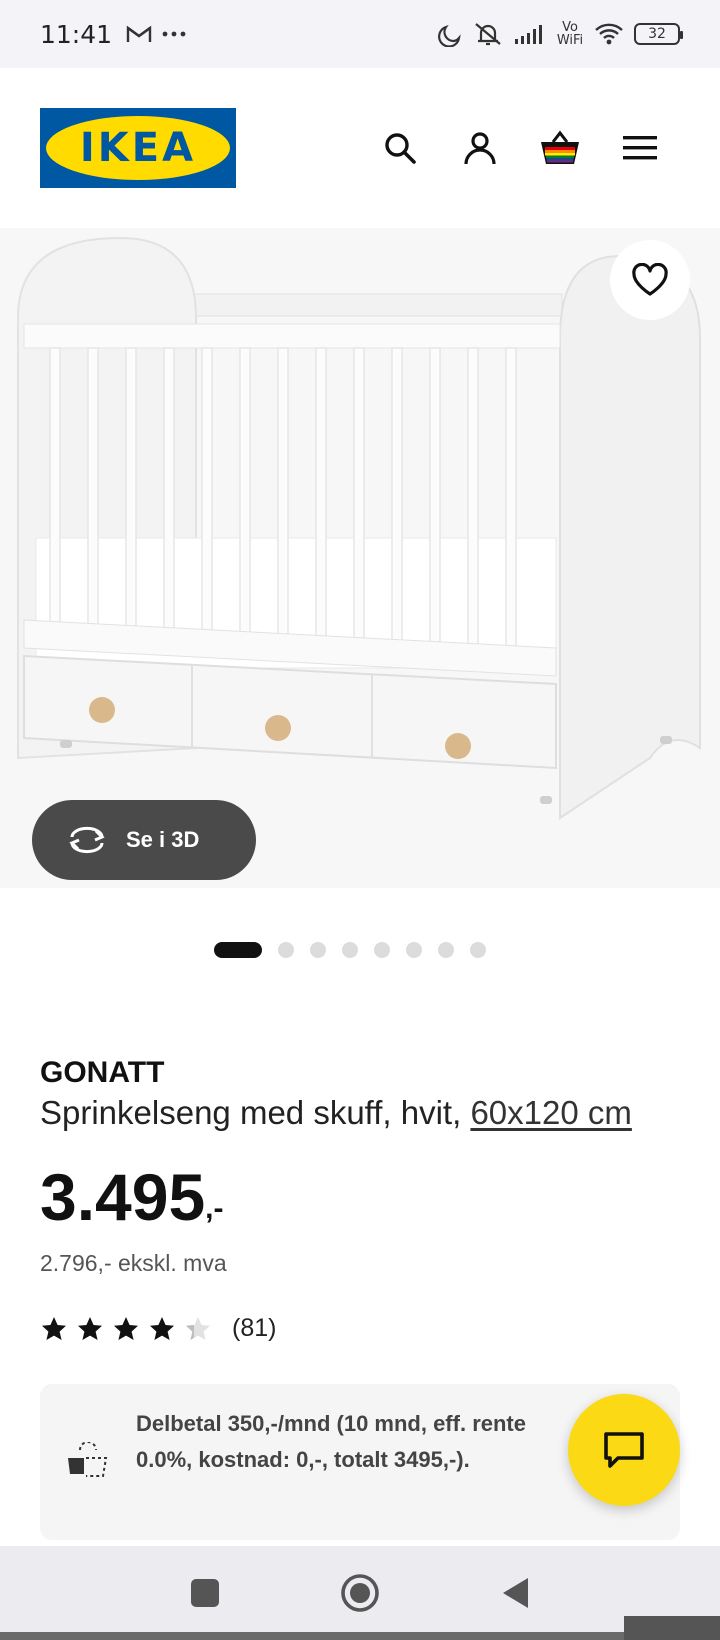 The height and width of the screenshot is (1640, 720). Describe the element at coordinates (360, 950) in the screenshot. I see `carousel-indicator` at that location.